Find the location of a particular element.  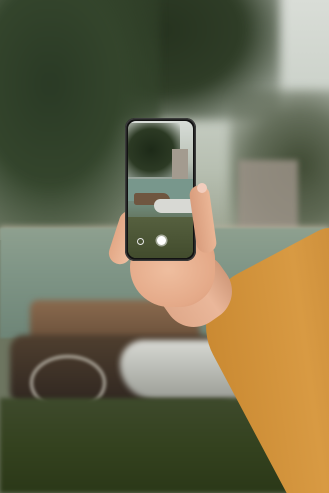

camera-switch-icon is located at coordinates (140, 241).